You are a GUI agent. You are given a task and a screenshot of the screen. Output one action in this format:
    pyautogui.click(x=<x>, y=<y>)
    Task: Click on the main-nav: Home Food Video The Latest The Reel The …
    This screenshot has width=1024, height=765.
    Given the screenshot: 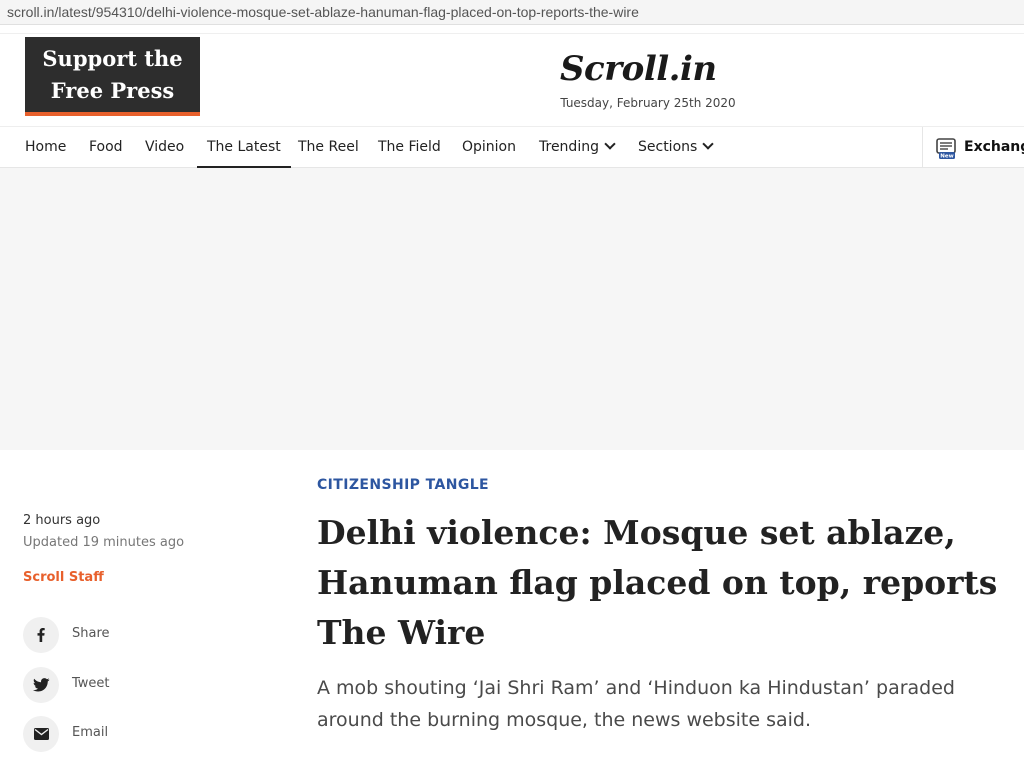 What is the action you would take?
    pyautogui.click(x=512, y=147)
    